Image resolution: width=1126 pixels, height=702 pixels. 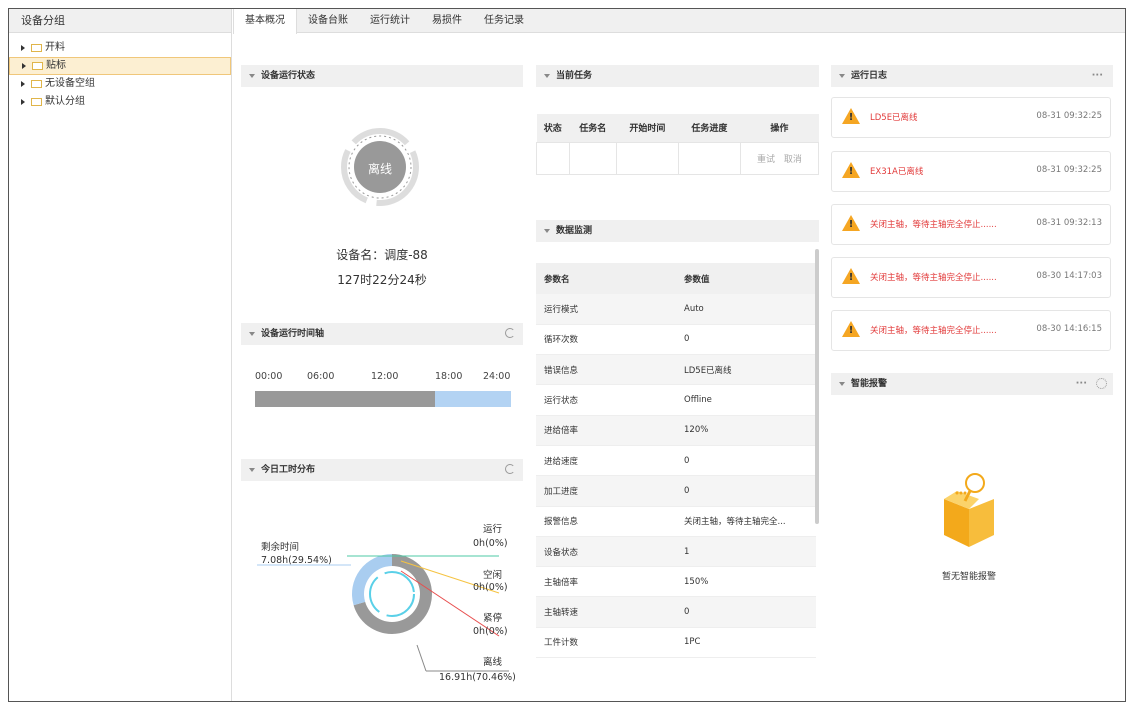 What do you see at coordinates (382, 255) in the screenshot?
I see `device-name: 设备名：调度-88` at bounding box center [382, 255].